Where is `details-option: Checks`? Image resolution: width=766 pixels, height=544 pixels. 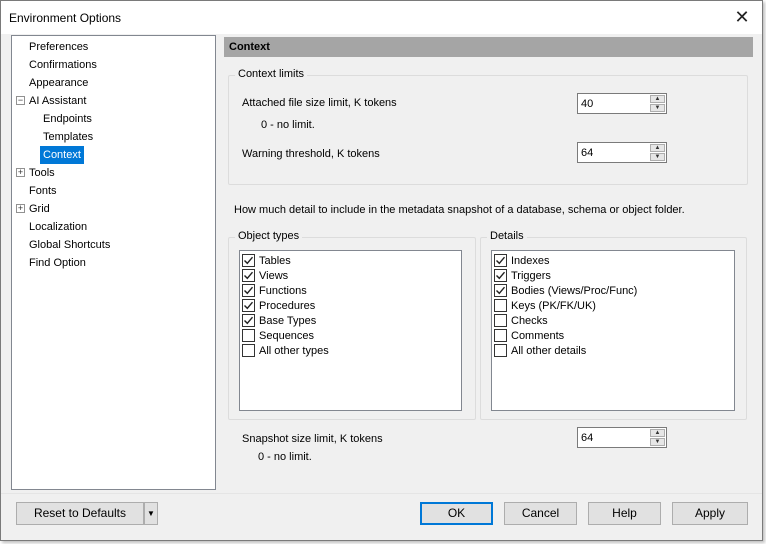
details-option: Checks is located at coordinates (521, 320).